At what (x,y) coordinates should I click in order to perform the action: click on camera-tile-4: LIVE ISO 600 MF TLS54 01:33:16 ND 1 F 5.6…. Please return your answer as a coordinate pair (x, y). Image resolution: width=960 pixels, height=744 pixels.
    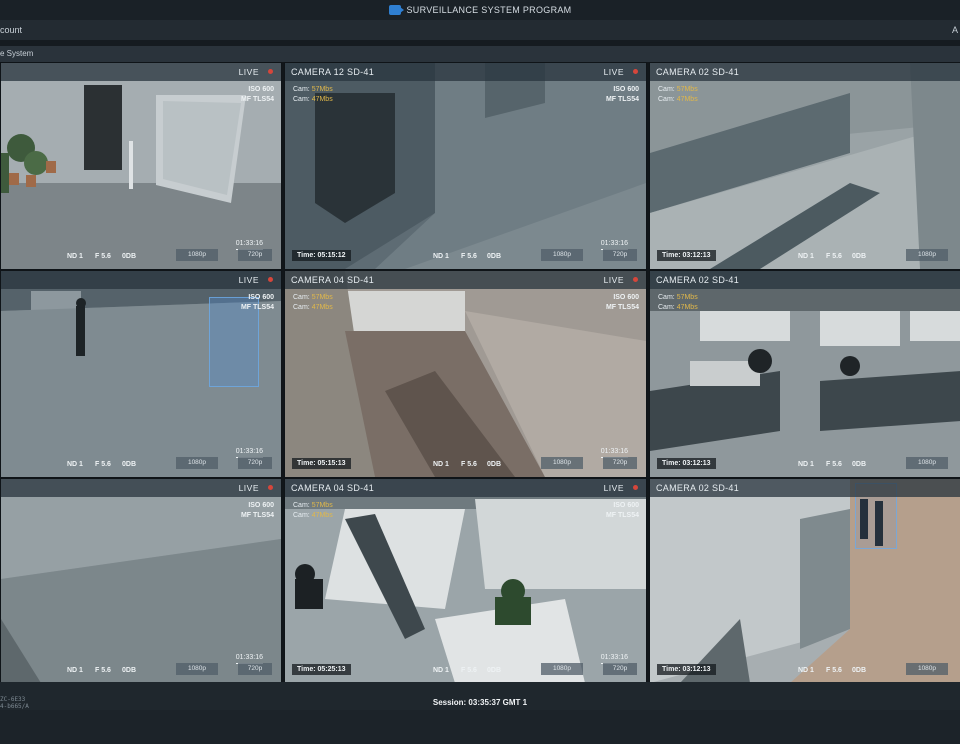
    Looking at the image, I should click on (141, 374).